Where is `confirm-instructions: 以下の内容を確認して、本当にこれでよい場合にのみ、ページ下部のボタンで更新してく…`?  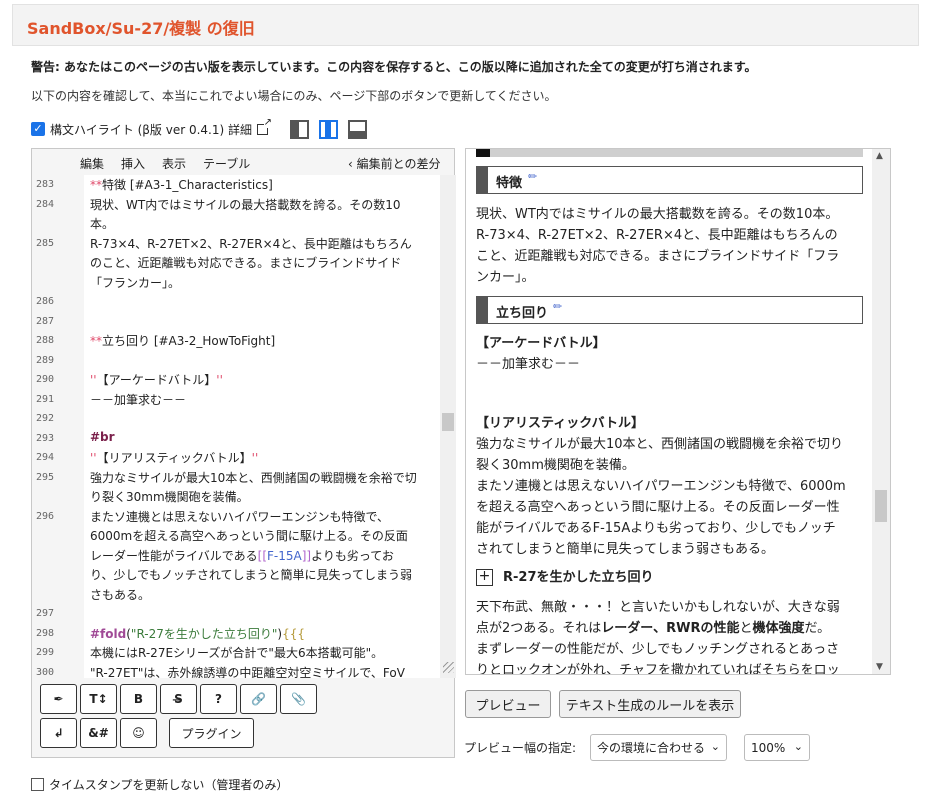
confirm-instructions: 以下の内容を確認して、本当にこれでよい場合にのみ、ページ下部のボタンで更新してく… is located at coordinates (294, 96).